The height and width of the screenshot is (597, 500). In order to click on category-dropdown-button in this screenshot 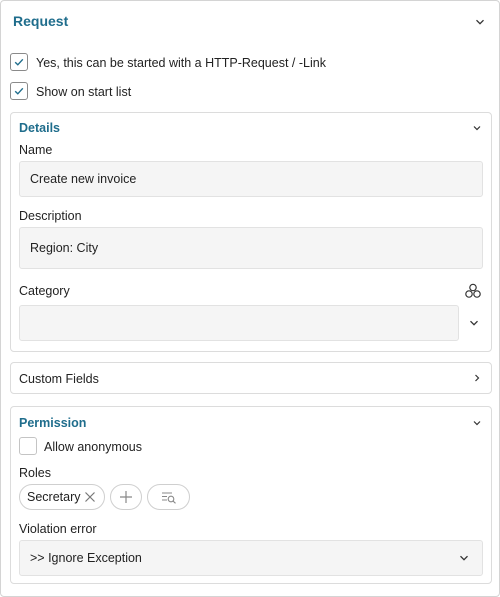, I will do `click(474, 323)`.